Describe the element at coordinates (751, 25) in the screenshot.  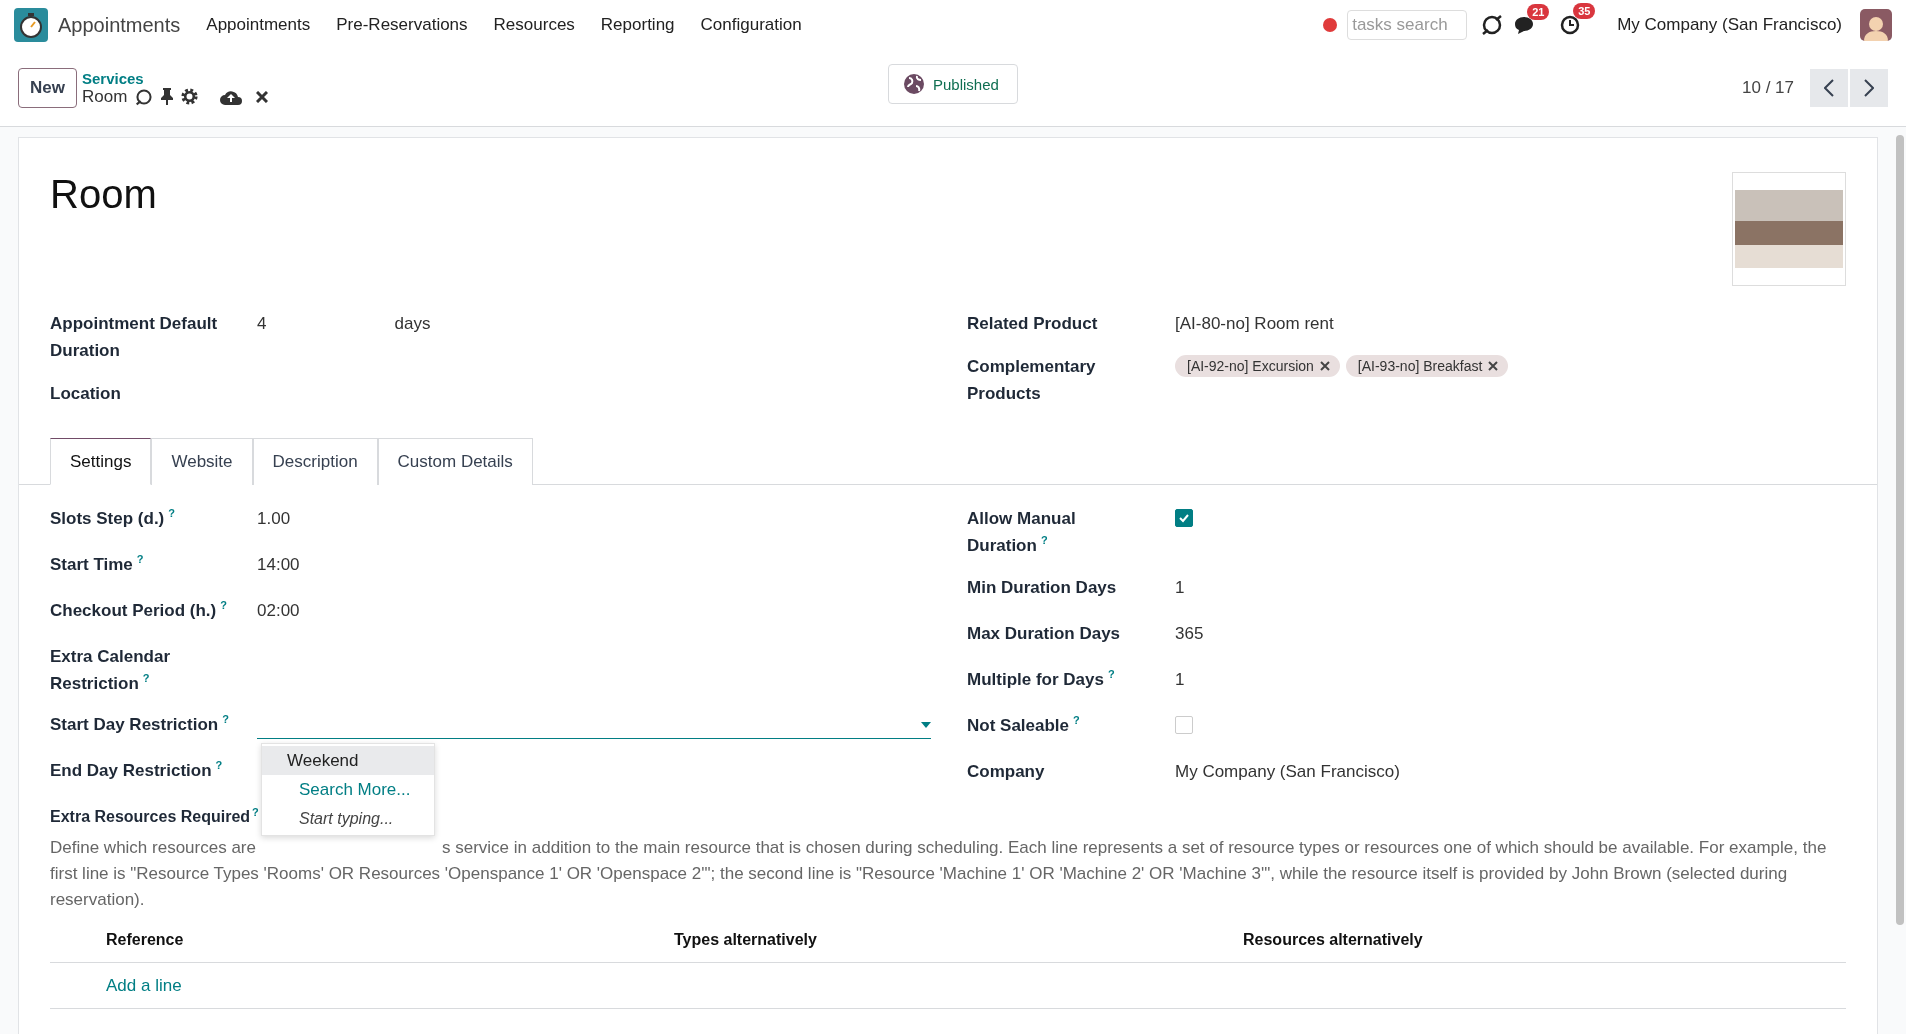
I see `menu-item: Configuration` at that location.